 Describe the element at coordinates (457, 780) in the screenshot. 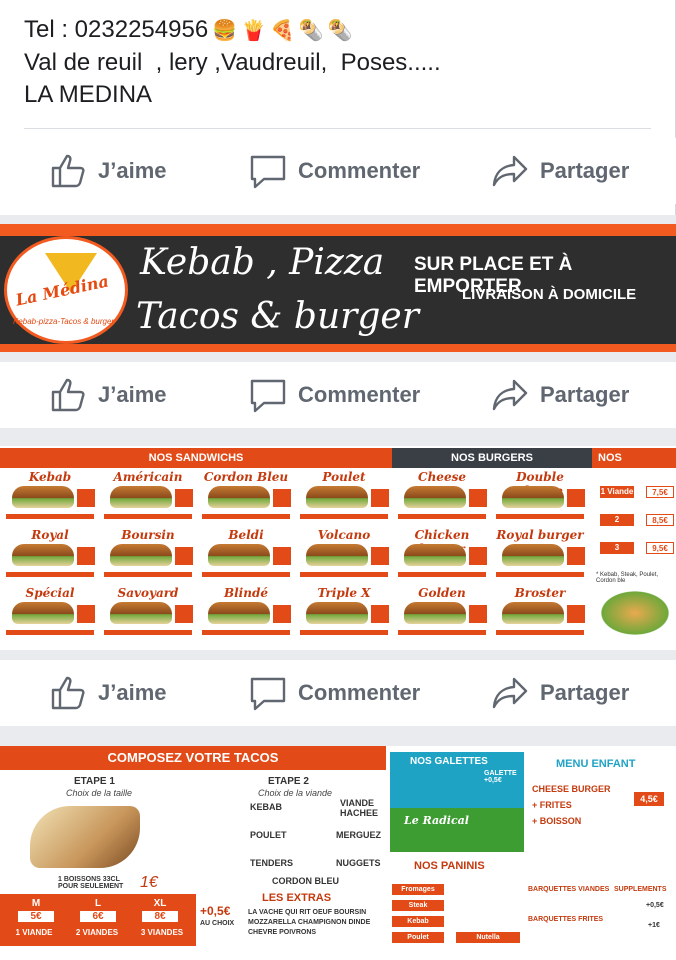

I see `galettes-panel: NOS GALETTES GALETTE +0,5€` at that location.